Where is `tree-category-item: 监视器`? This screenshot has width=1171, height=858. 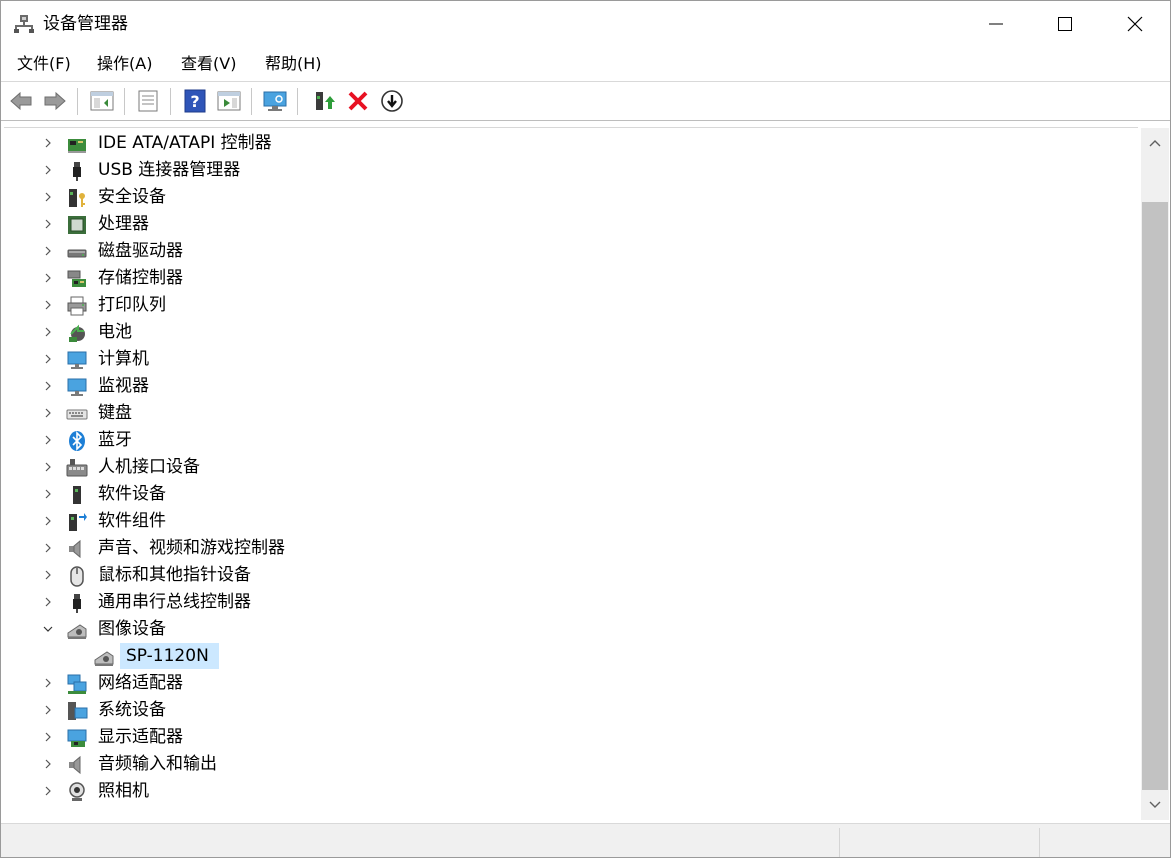 tree-category-item: 监视器 is located at coordinates (571, 386).